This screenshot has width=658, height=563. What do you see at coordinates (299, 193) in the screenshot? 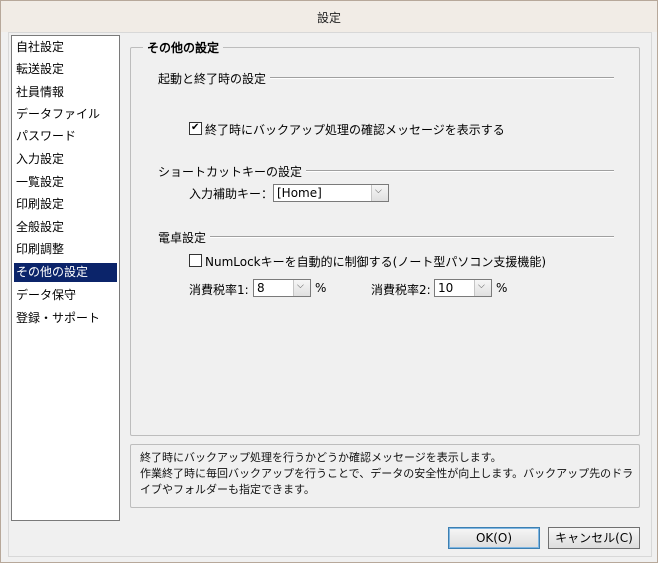
I see `input-assist-value: [Home]` at bounding box center [299, 193].